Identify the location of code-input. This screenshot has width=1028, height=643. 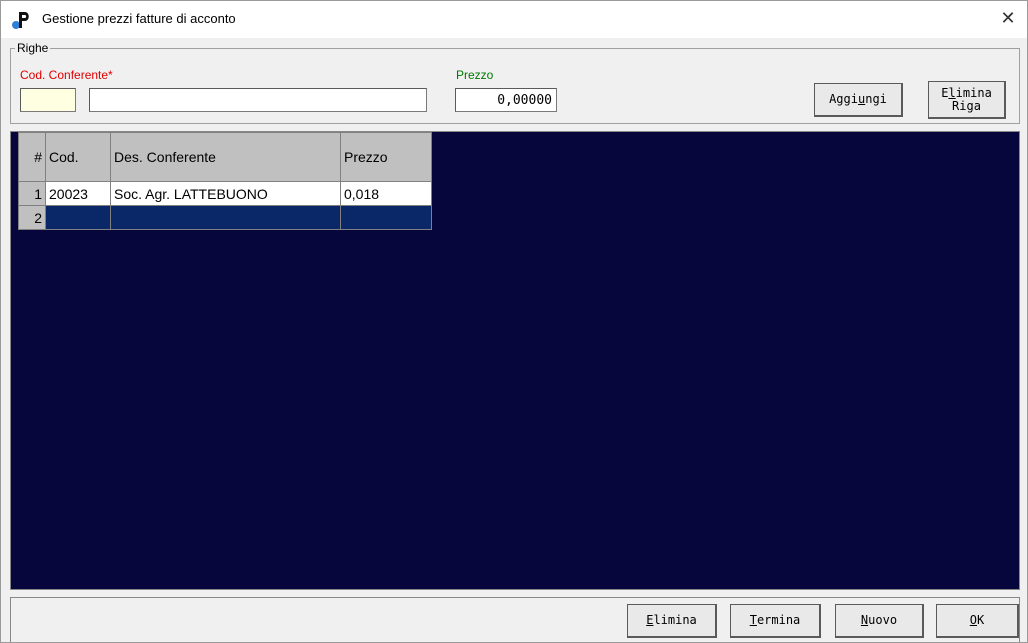
(48, 100).